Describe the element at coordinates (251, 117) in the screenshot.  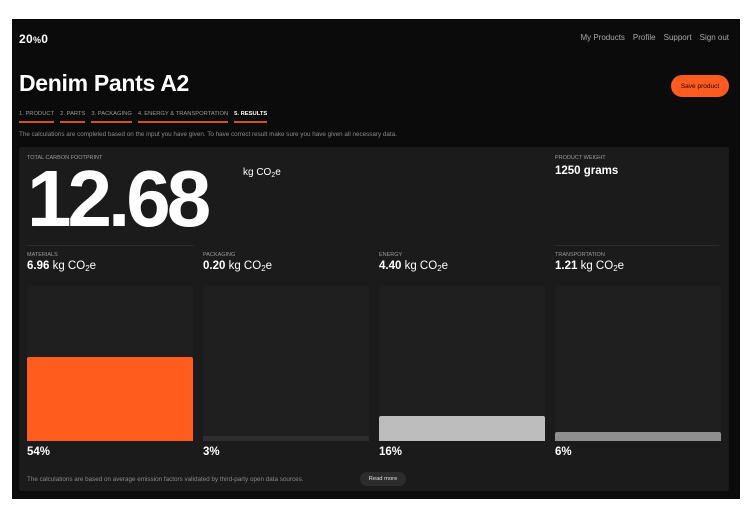
I see `step-results: 5. RESULTS` at that location.